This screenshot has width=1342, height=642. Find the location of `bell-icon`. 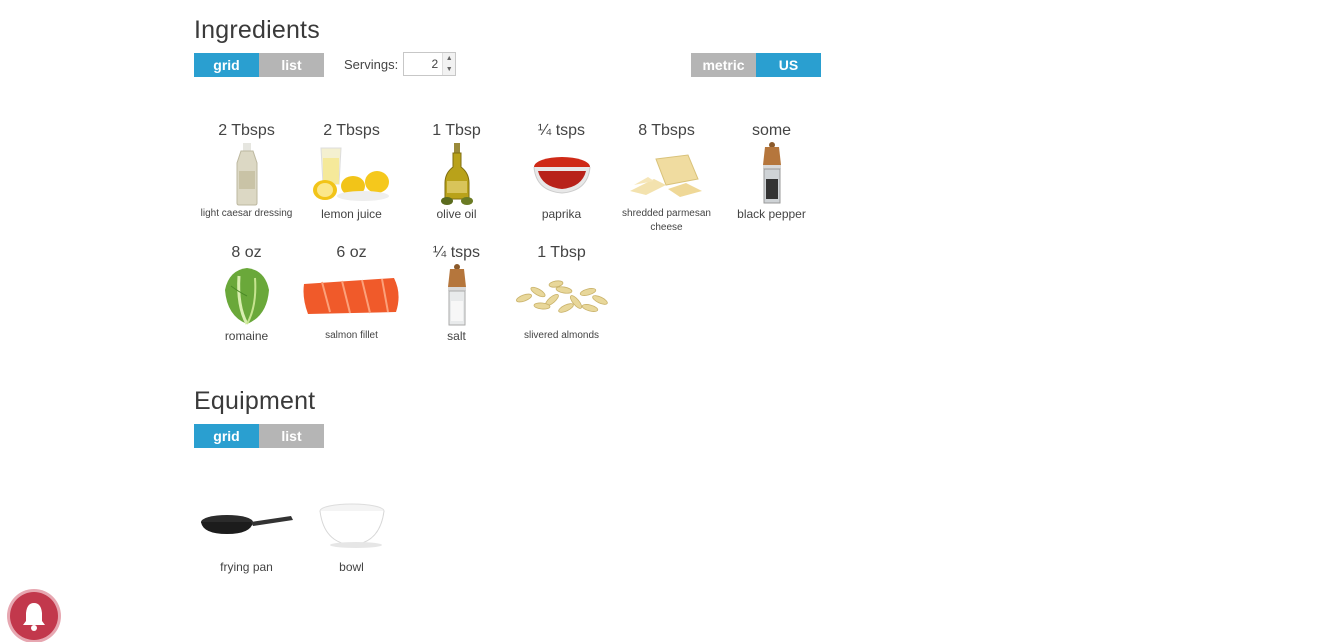

bell-icon is located at coordinates (34, 617).